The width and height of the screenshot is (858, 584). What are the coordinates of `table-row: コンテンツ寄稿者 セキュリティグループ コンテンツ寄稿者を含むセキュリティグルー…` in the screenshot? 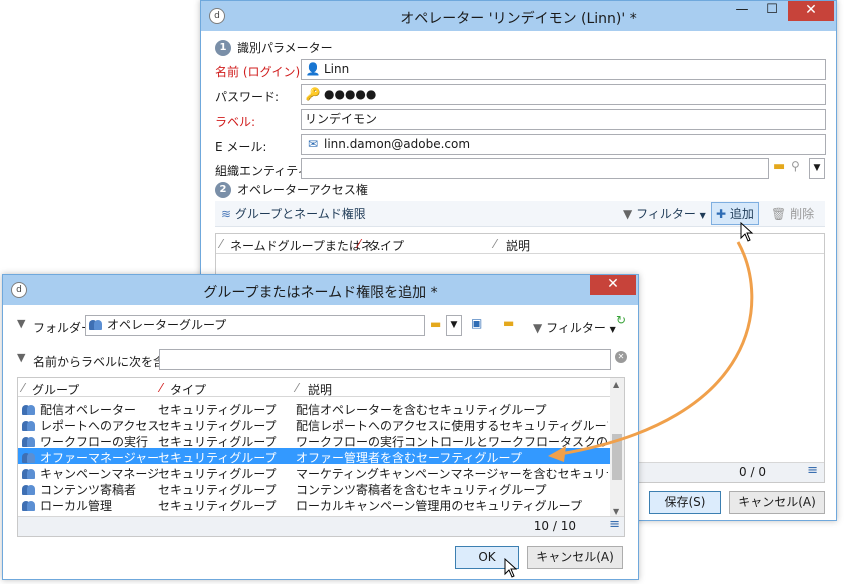 It's located at (314, 488).